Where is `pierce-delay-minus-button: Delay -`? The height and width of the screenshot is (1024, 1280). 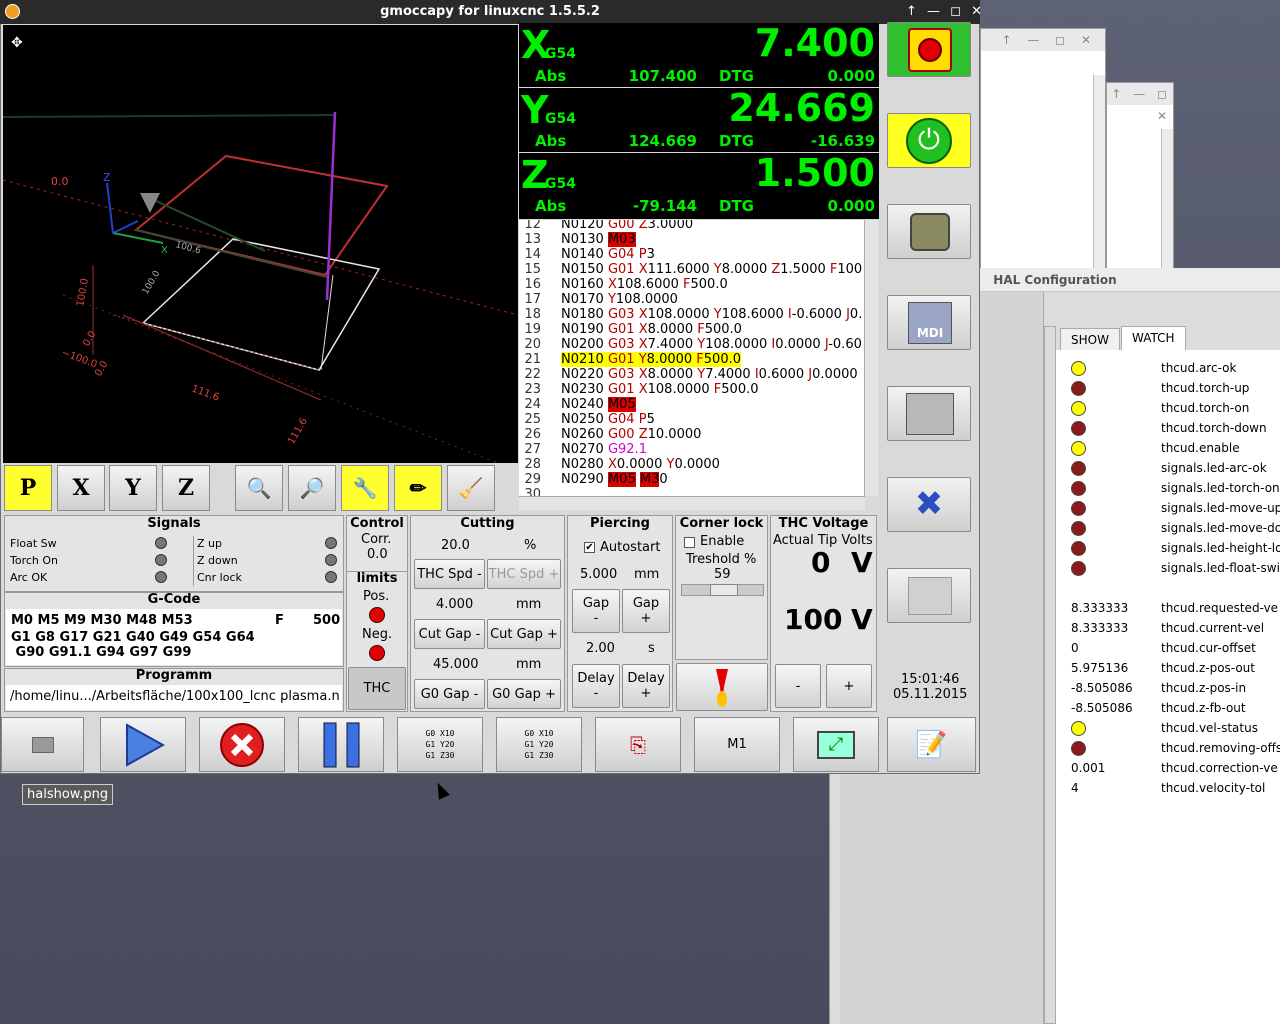
pierce-delay-minus-button: Delay - is located at coordinates (596, 686).